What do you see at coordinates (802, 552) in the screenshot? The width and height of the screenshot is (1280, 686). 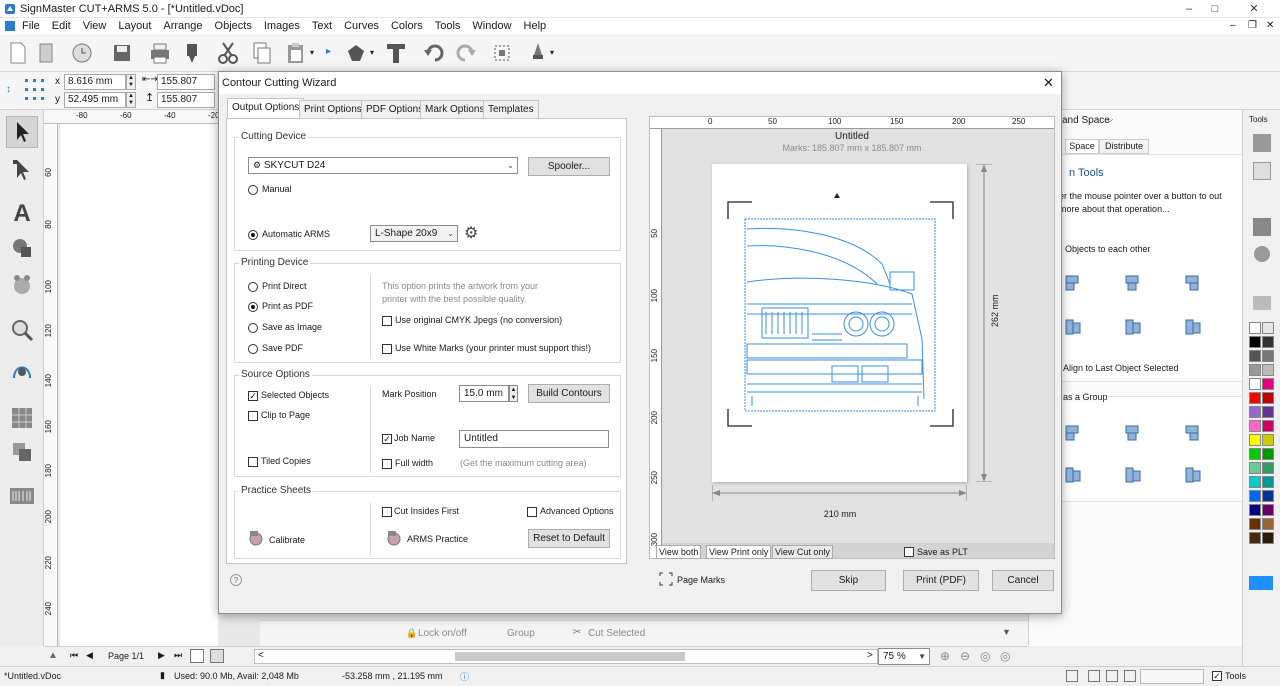 I see `tab-view-cut-only: View Cut only` at bounding box center [802, 552].